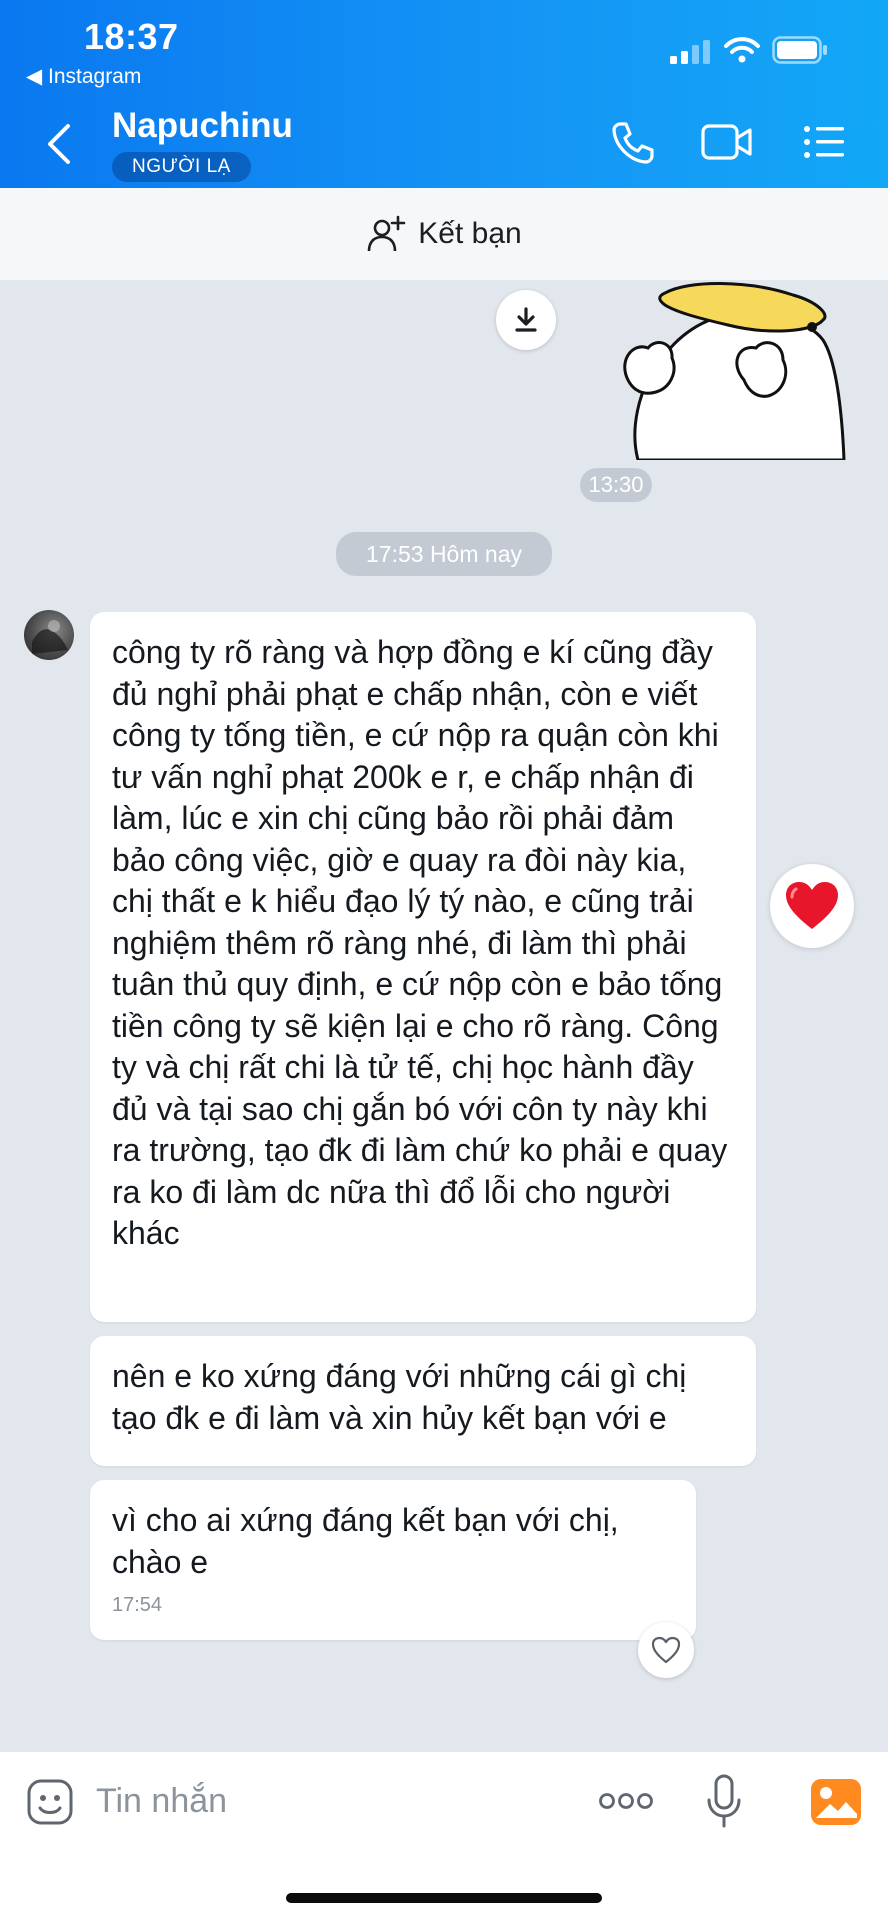 The image size is (888, 1920). I want to click on download-icon, so click(526, 319).